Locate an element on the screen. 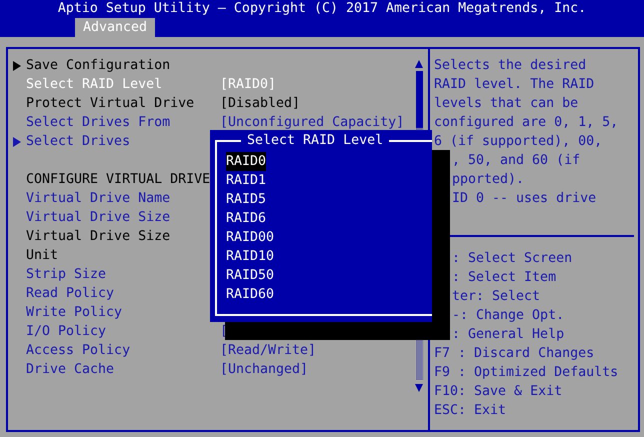  help-text: levels that can be is located at coordinates (506, 104).